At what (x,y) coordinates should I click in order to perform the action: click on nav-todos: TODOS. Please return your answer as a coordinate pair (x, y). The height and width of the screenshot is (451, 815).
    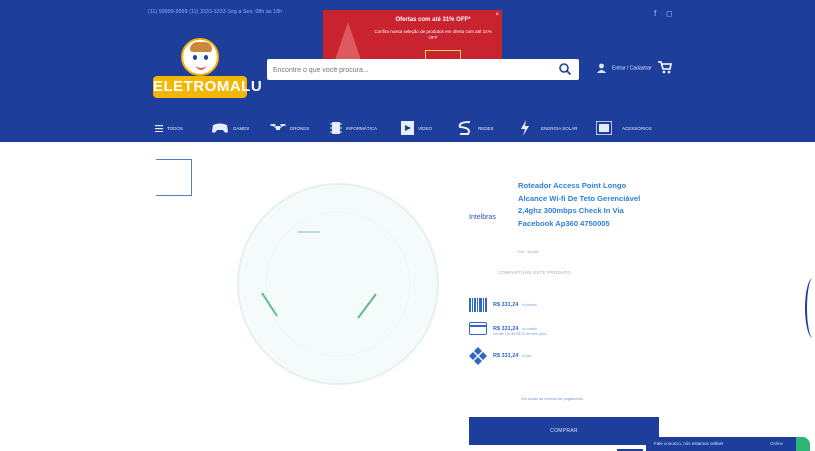
    Looking at the image, I should click on (169, 128).